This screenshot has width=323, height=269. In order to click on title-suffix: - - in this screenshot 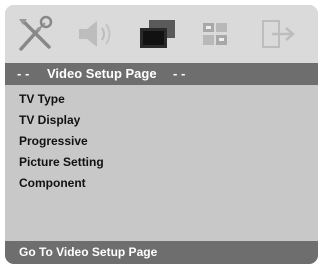, I will do `click(179, 73)`.